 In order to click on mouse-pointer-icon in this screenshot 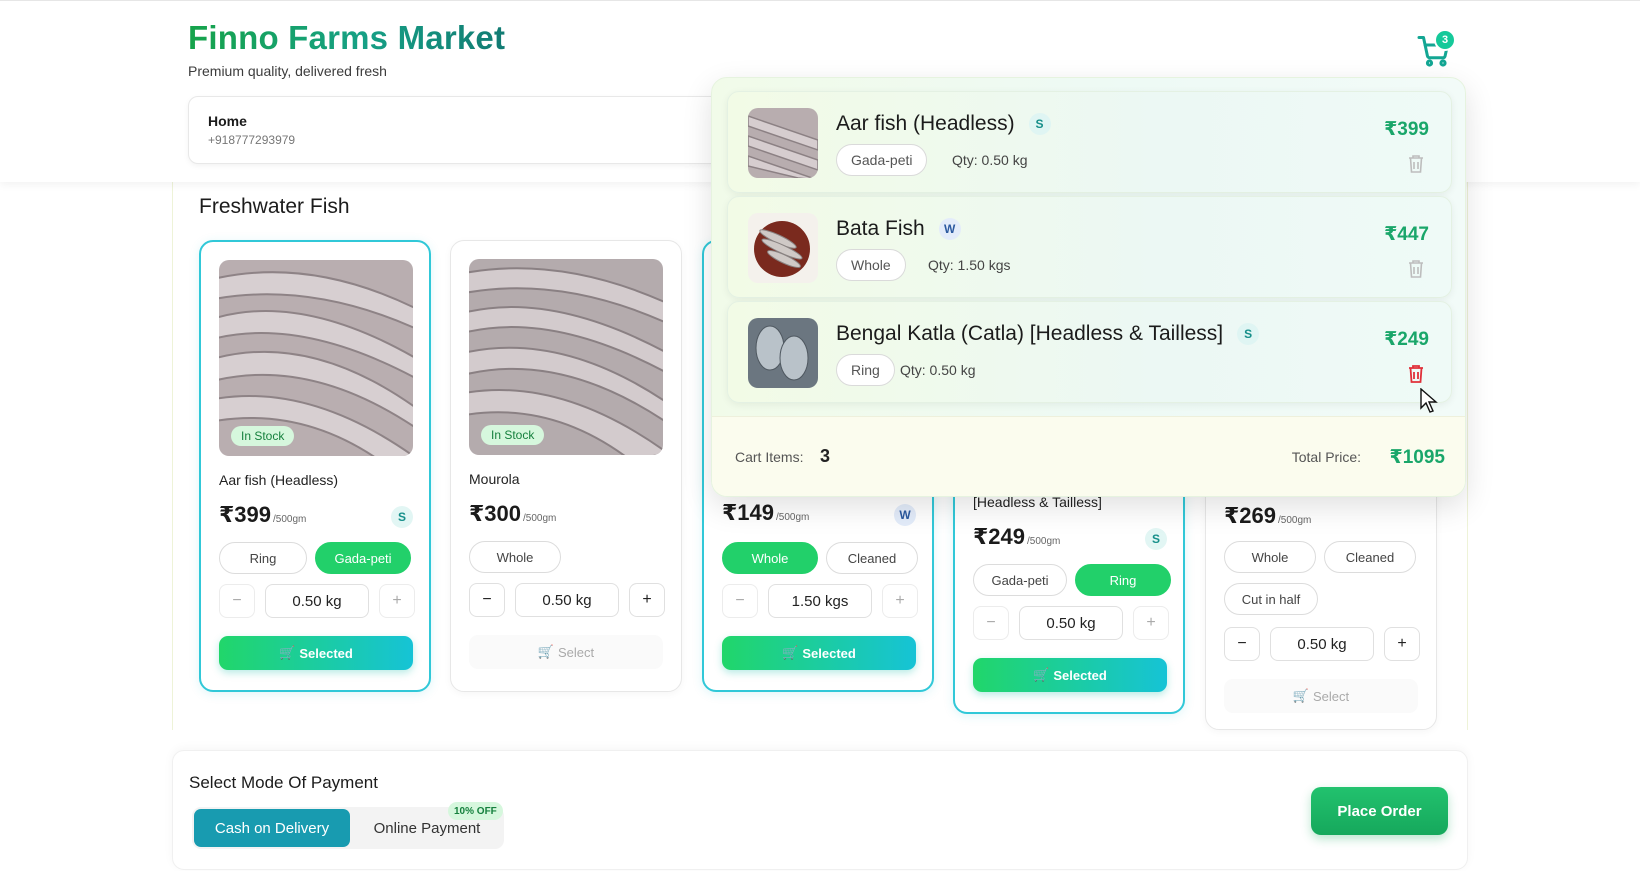, I will do `click(1429, 400)`.